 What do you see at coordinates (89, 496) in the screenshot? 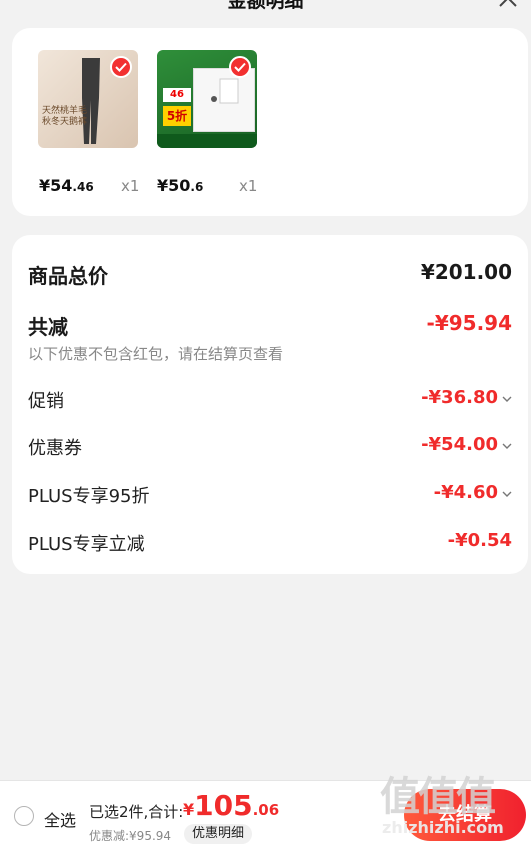
I see `plus-discount-label: PLUS专享95折` at bounding box center [89, 496].